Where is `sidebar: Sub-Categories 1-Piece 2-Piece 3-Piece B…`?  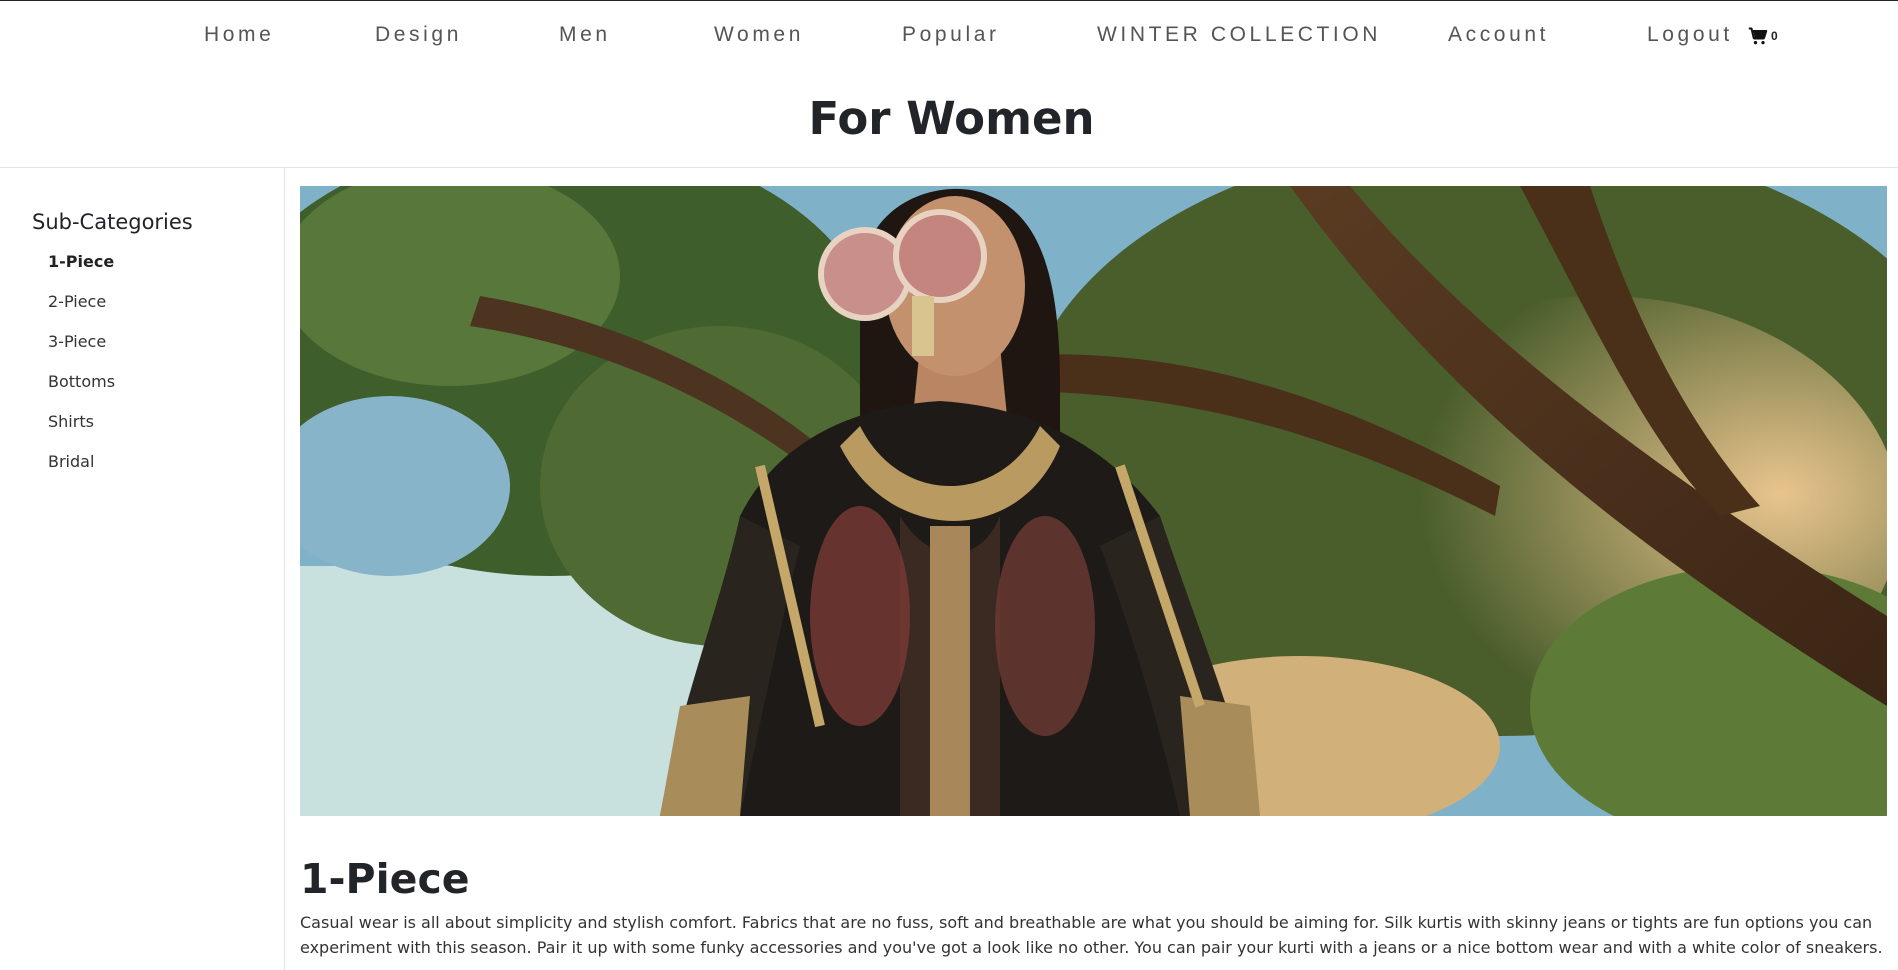
sidebar: Sub-Categories 1-Piece 2-Piece 3-Piece B… is located at coordinates (142, 569).